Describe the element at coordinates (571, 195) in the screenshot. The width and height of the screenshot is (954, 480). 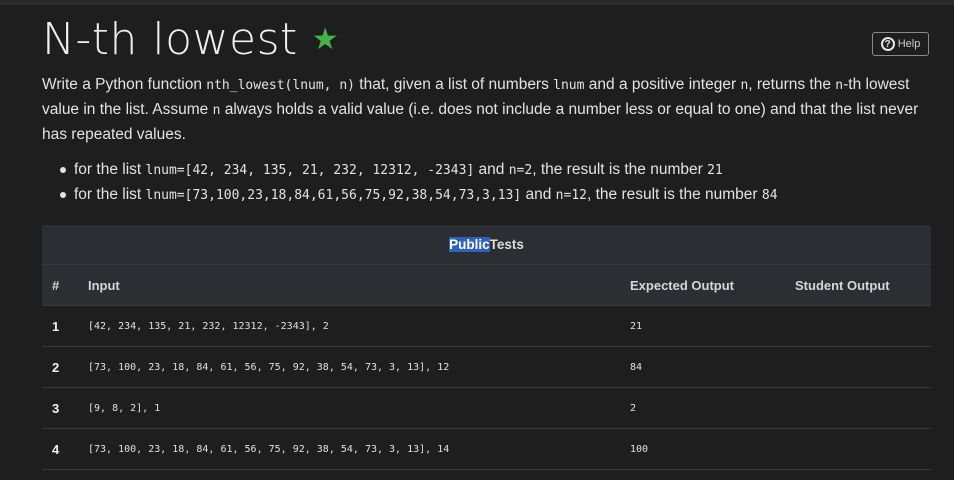
I see `example-code: n=12` at that location.